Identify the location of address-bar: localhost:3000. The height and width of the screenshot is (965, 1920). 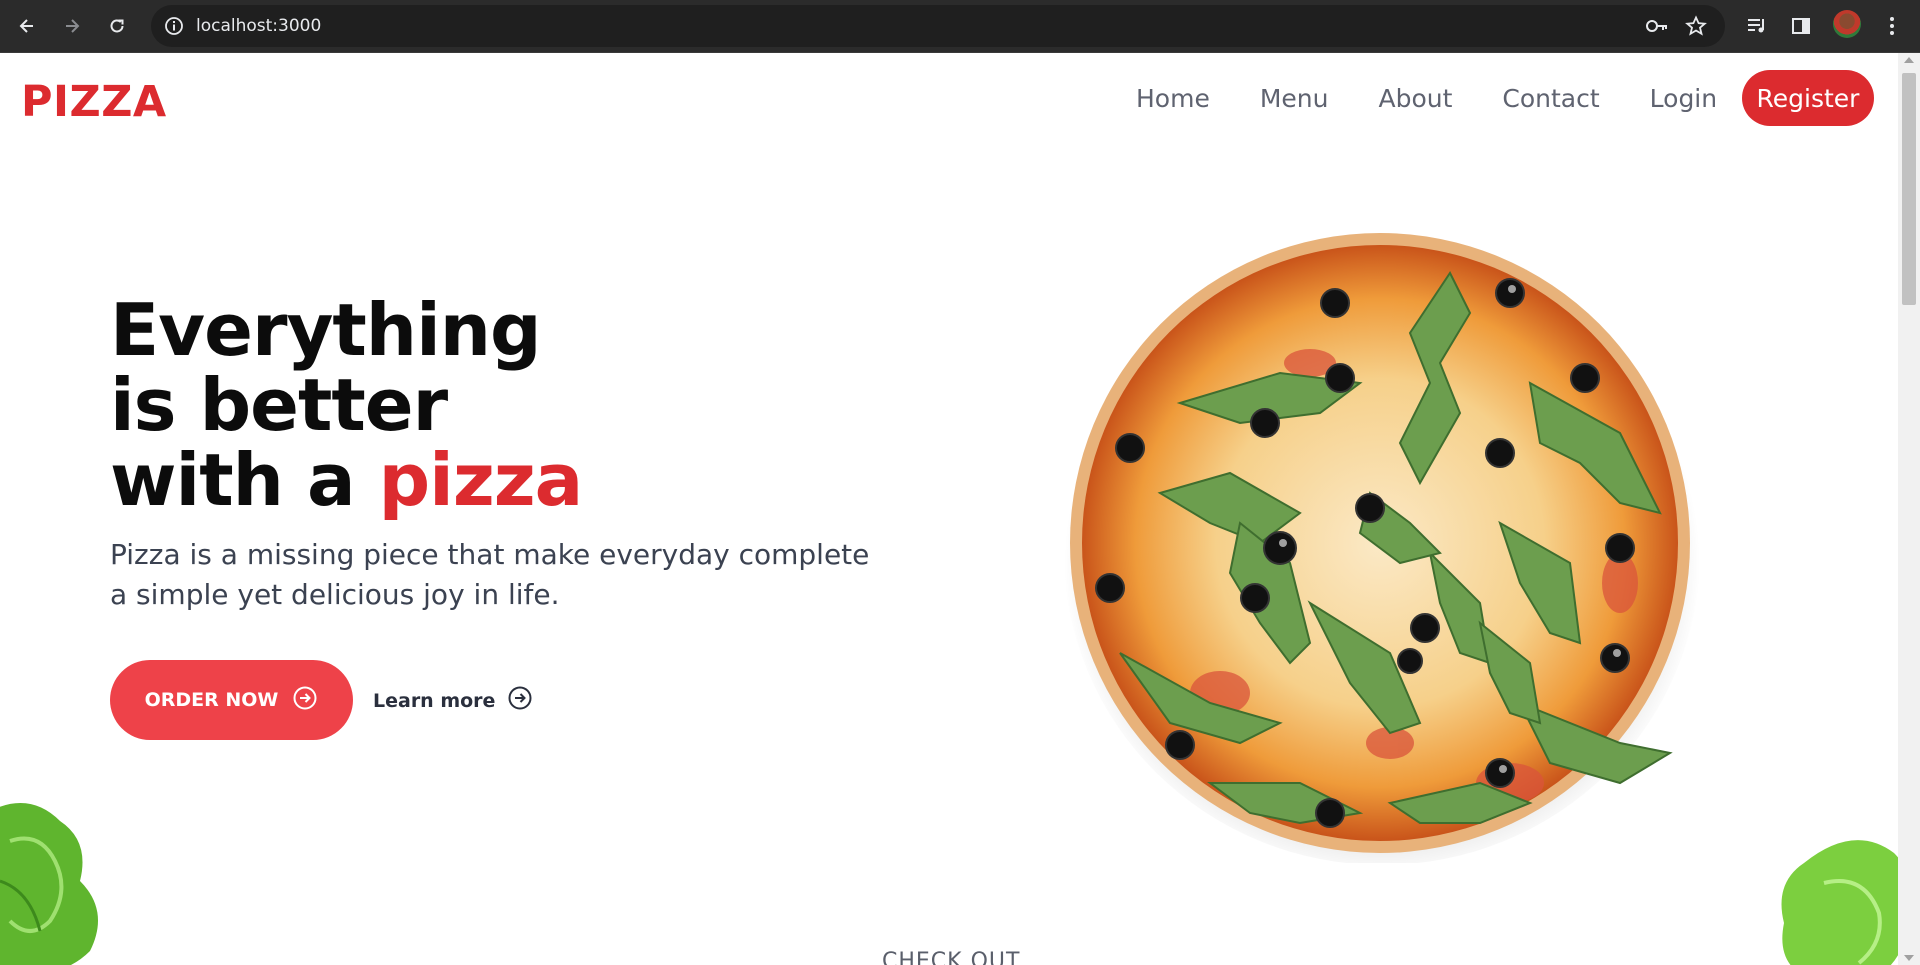
(938, 26).